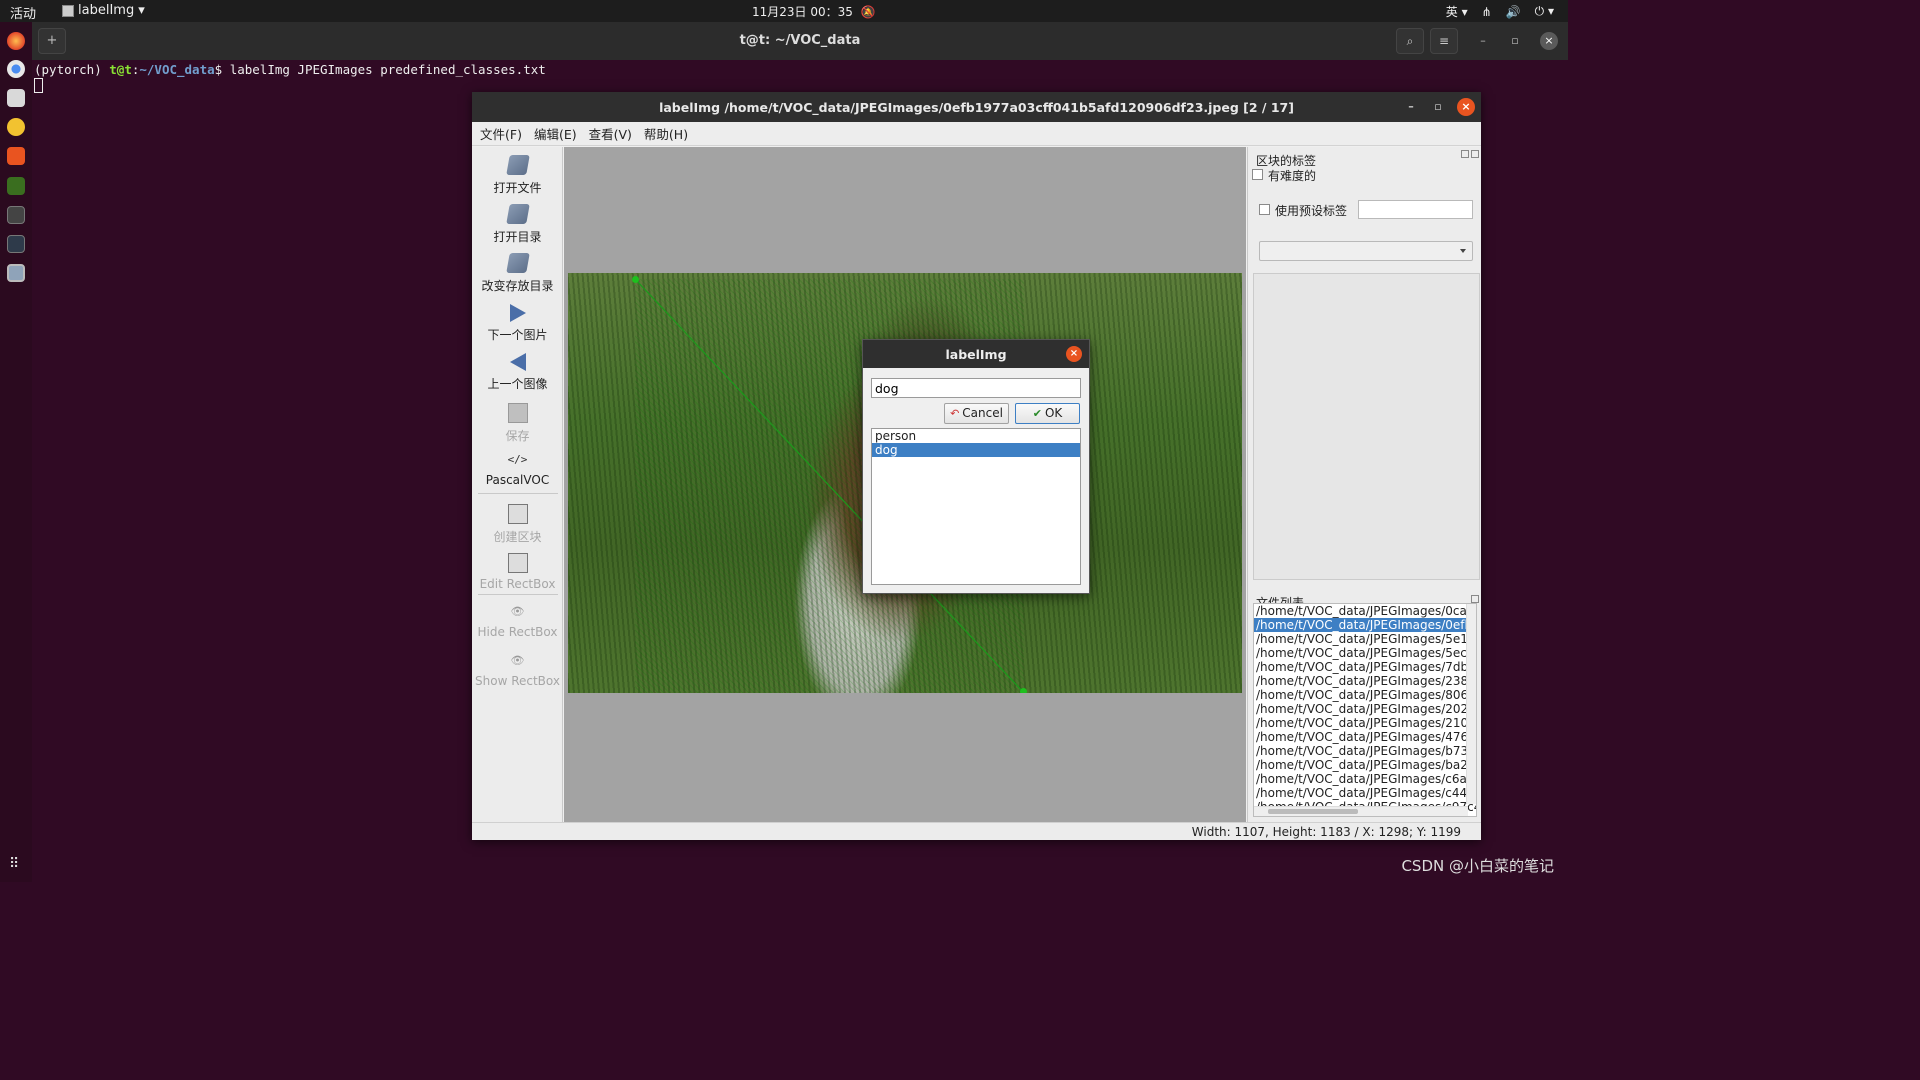 The height and width of the screenshot is (1080, 1920). What do you see at coordinates (16, 98) in the screenshot?
I see `files-icon` at bounding box center [16, 98].